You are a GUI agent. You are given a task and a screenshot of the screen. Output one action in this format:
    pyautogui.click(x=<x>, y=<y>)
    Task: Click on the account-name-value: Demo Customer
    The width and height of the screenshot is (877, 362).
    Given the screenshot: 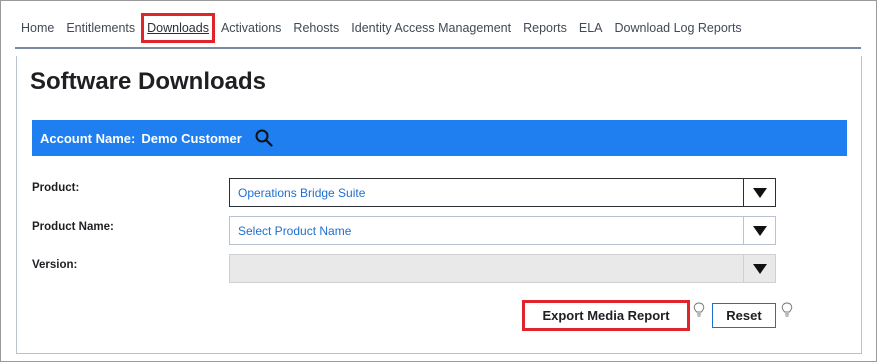 What is the action you would take?
    pyautogui.click(x=191, y=138)
    